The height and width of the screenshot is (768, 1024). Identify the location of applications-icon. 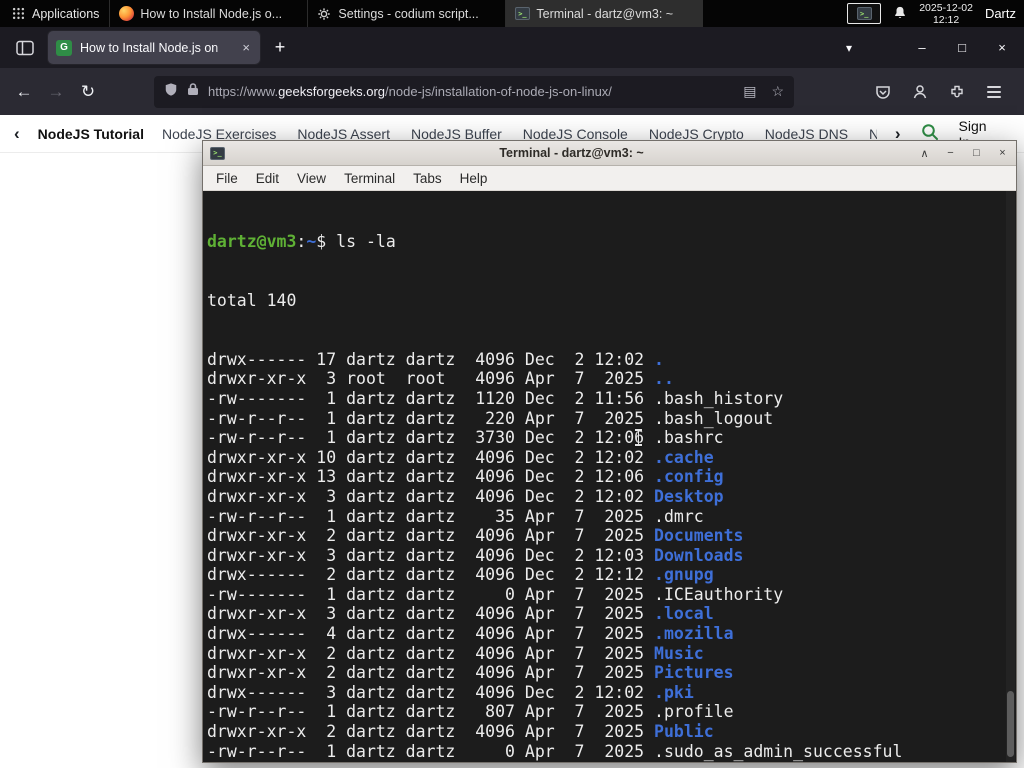
(18, 14).